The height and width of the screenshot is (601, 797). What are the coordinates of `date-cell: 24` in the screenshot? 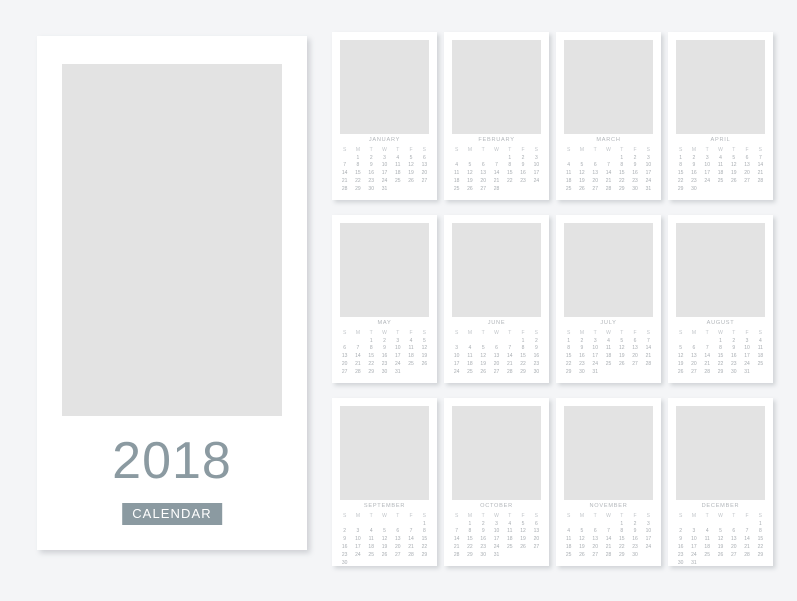 It's located at (357, 556).